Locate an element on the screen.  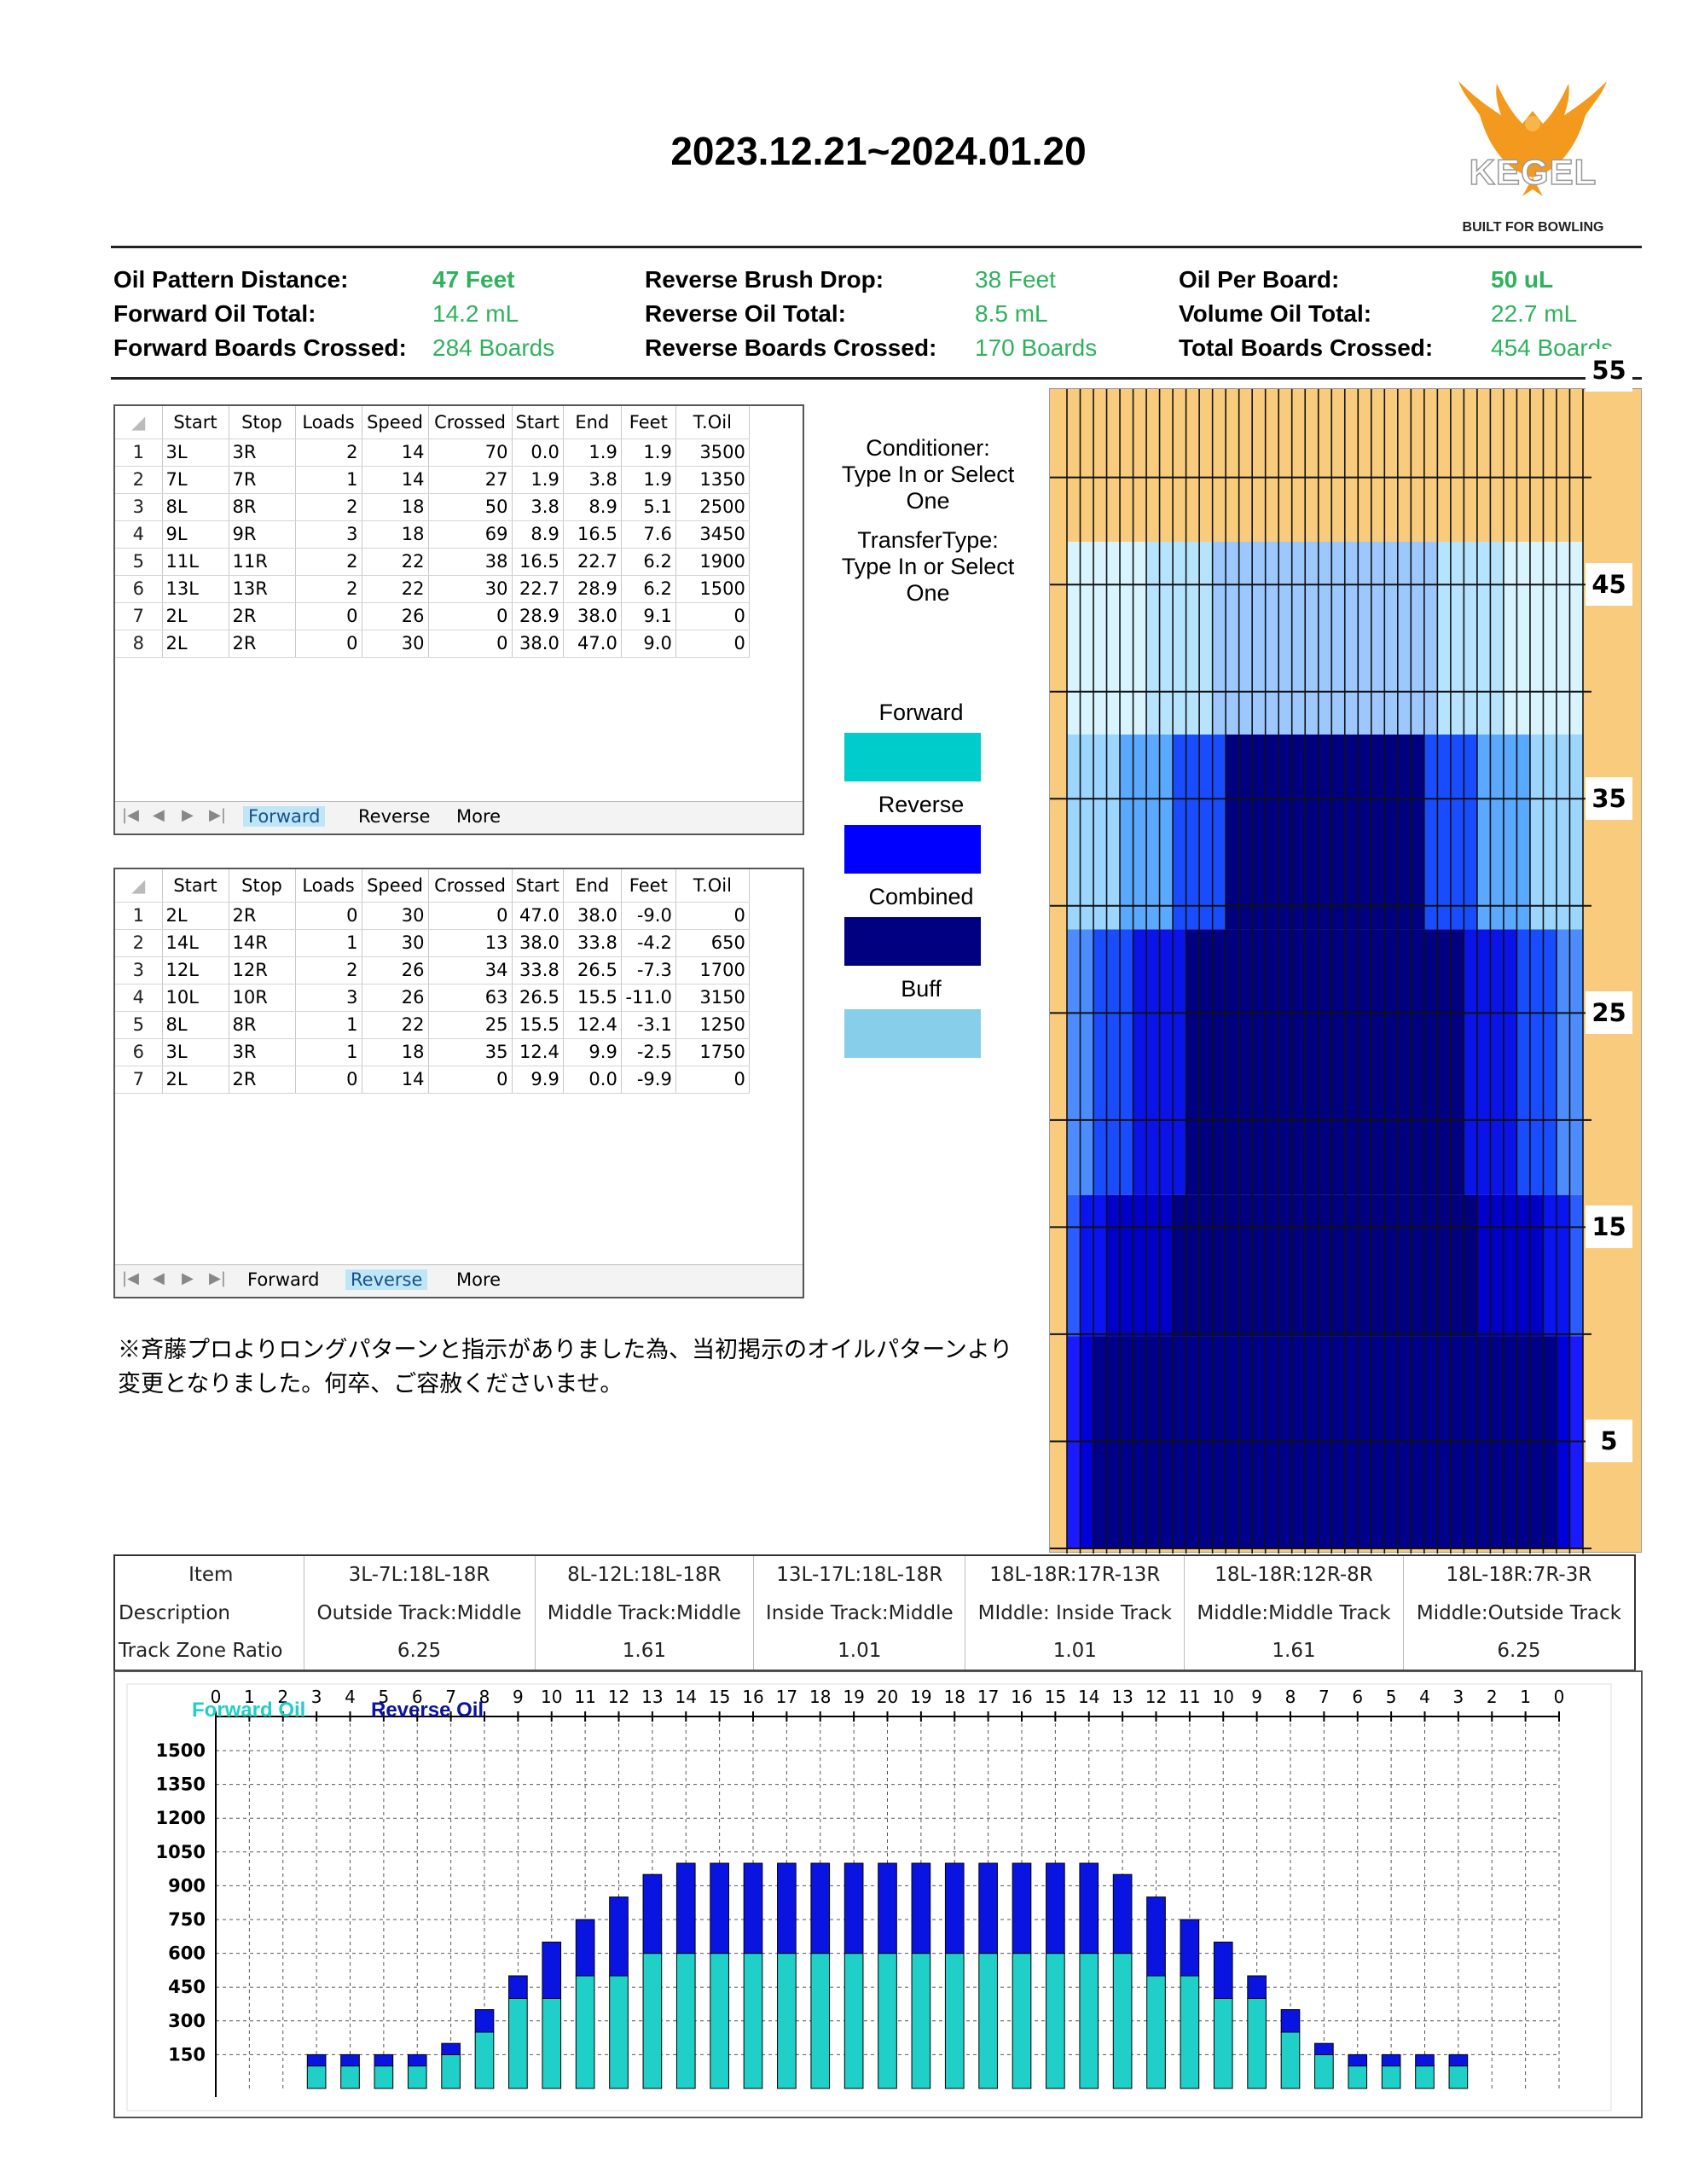
table-cell: 9.0 is located at coordinates (648, 644).